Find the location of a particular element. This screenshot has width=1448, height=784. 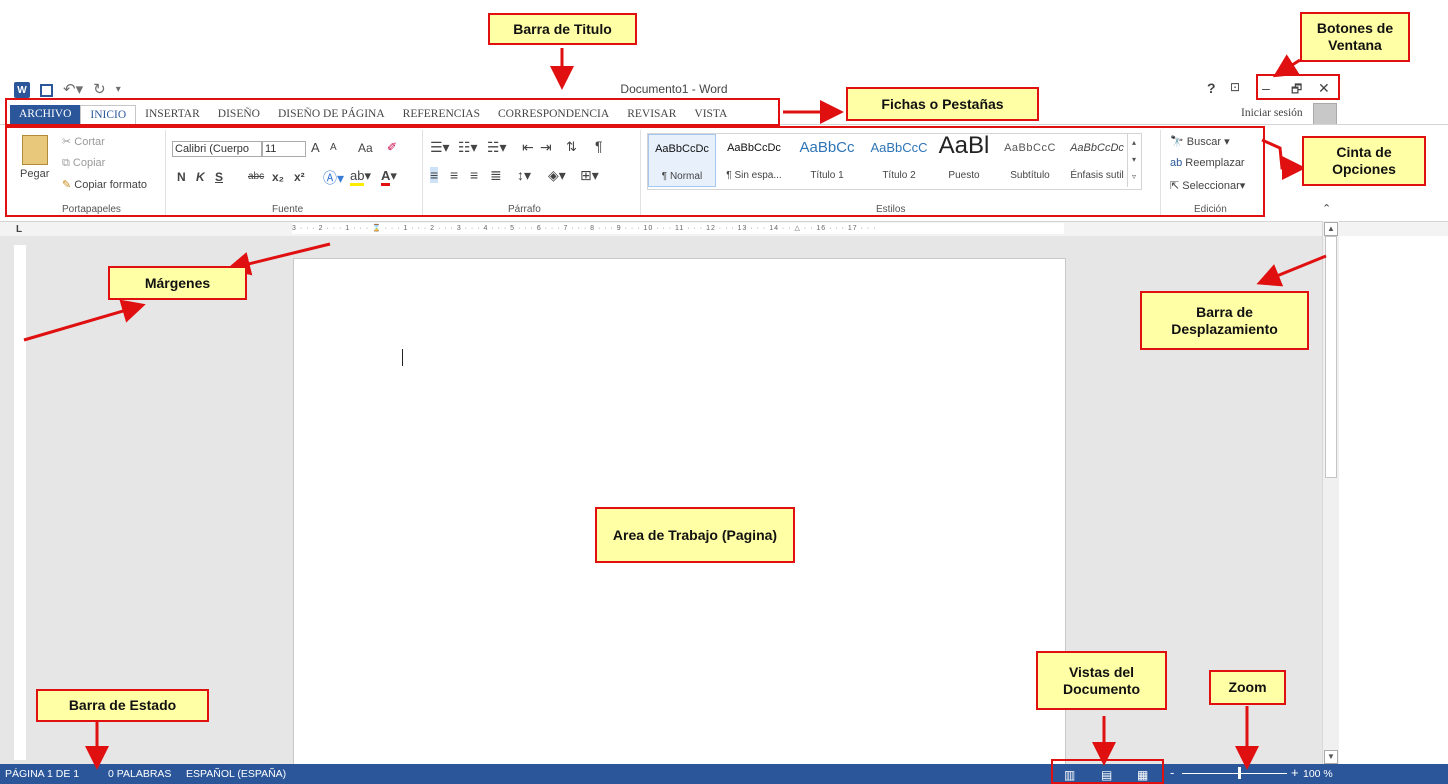

annotation-work-area: Area de Trabajo (Pagina) is located at coordinates (695, 535).